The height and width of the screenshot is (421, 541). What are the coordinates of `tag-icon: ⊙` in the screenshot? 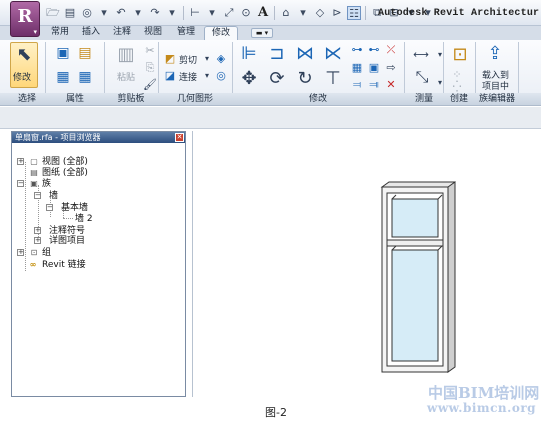 It's located at (246, 13).